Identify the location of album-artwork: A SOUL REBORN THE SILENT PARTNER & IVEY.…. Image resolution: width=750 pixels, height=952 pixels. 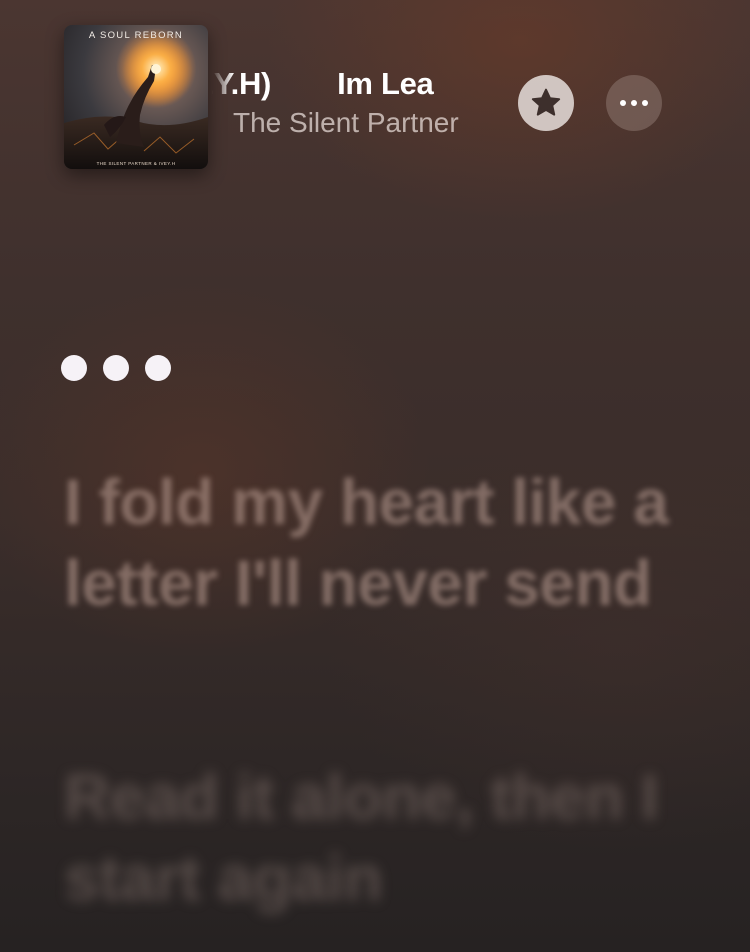
(136, 97).